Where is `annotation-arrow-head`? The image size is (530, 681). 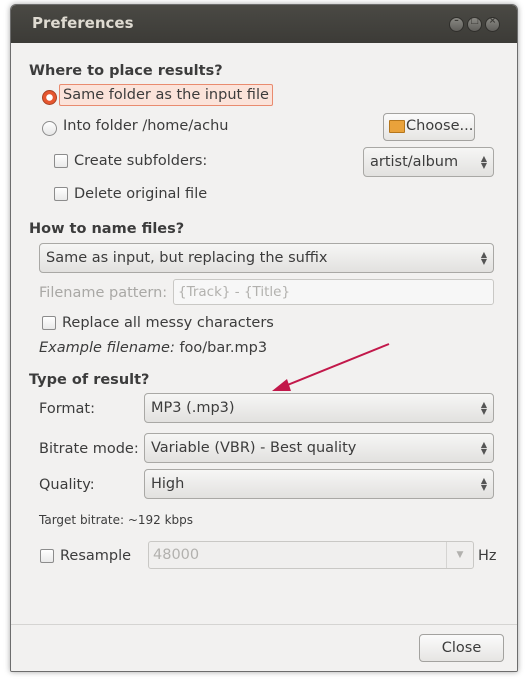
annotation-arrow-head is located at coordinates (281, 385).